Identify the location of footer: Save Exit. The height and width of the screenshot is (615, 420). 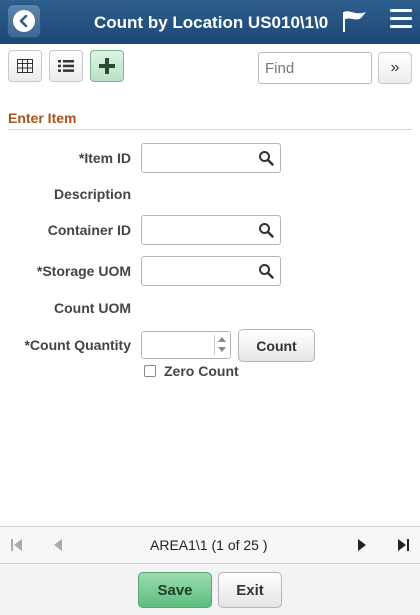
(210, 589).